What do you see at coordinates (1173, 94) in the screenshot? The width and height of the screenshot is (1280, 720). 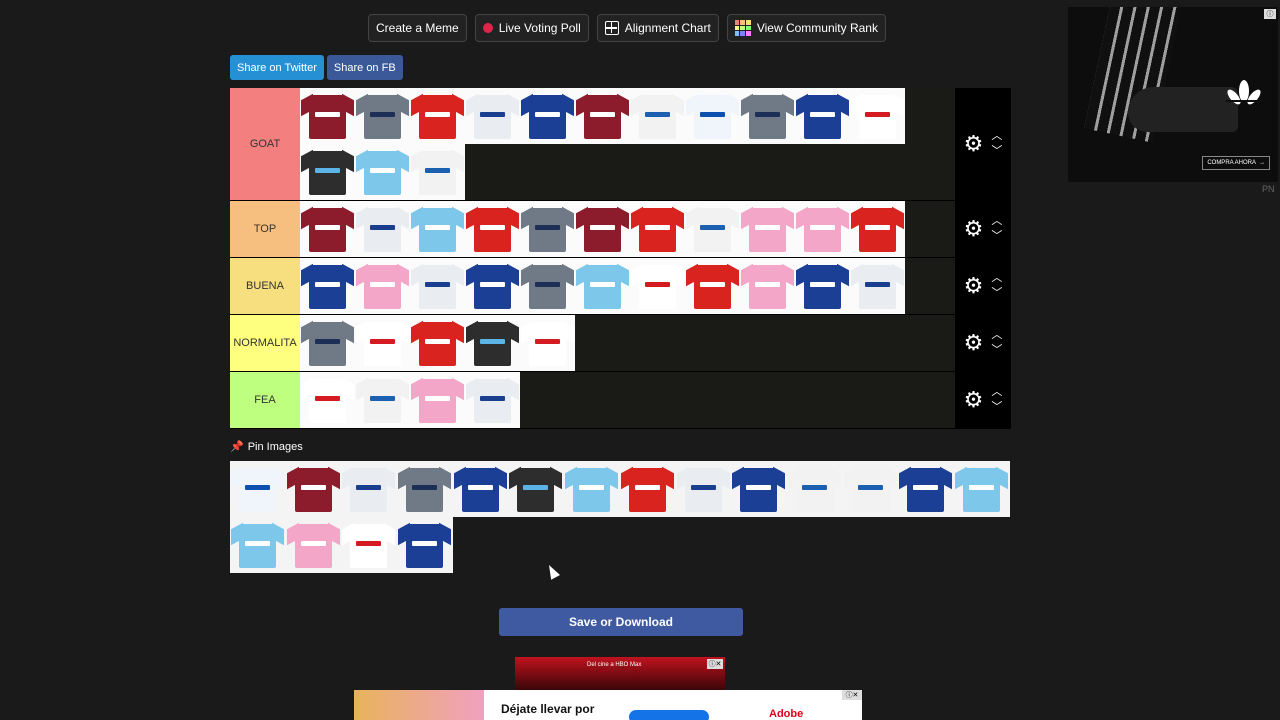 I see `ad-banner-top: COMPRA AHORA → ⓘ` at bounding box center [1173, 94].